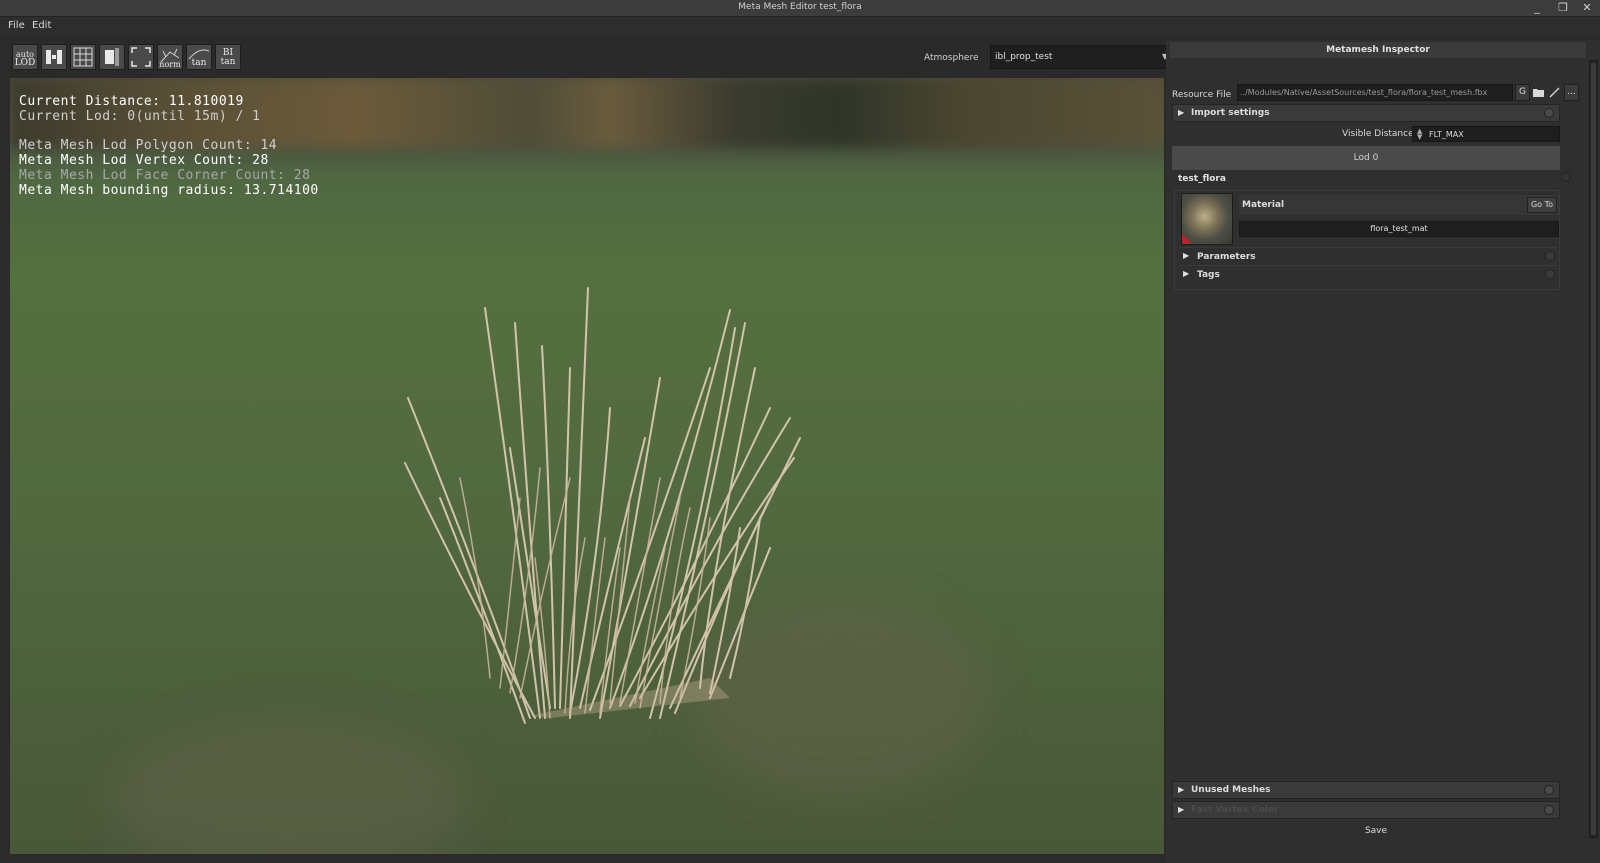 This screenshot has width=1600, height=863. I want to click on grid-button, so click(83, 57).